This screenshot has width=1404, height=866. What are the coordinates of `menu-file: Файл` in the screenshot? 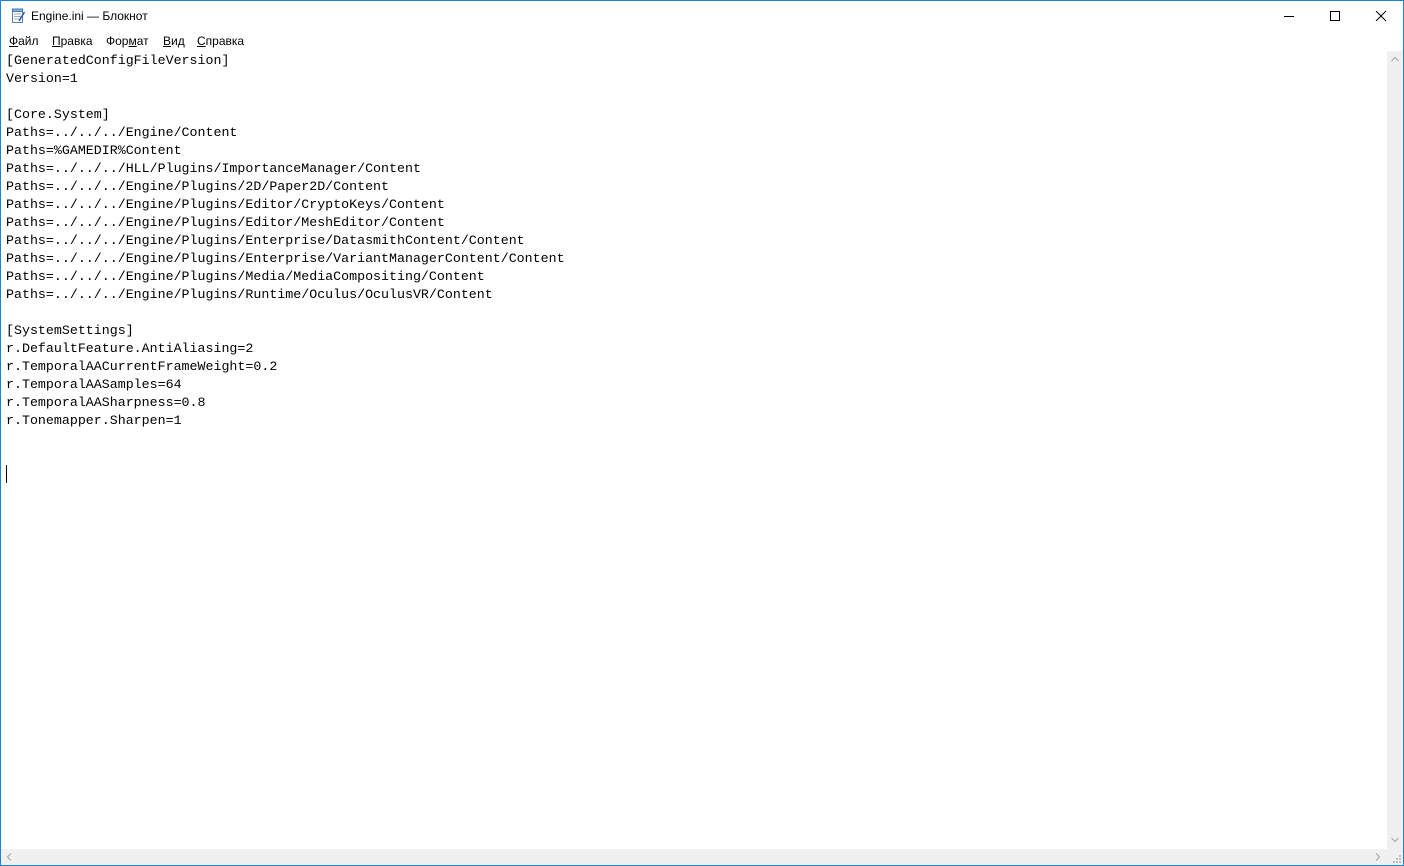 It's located at (24, 41).